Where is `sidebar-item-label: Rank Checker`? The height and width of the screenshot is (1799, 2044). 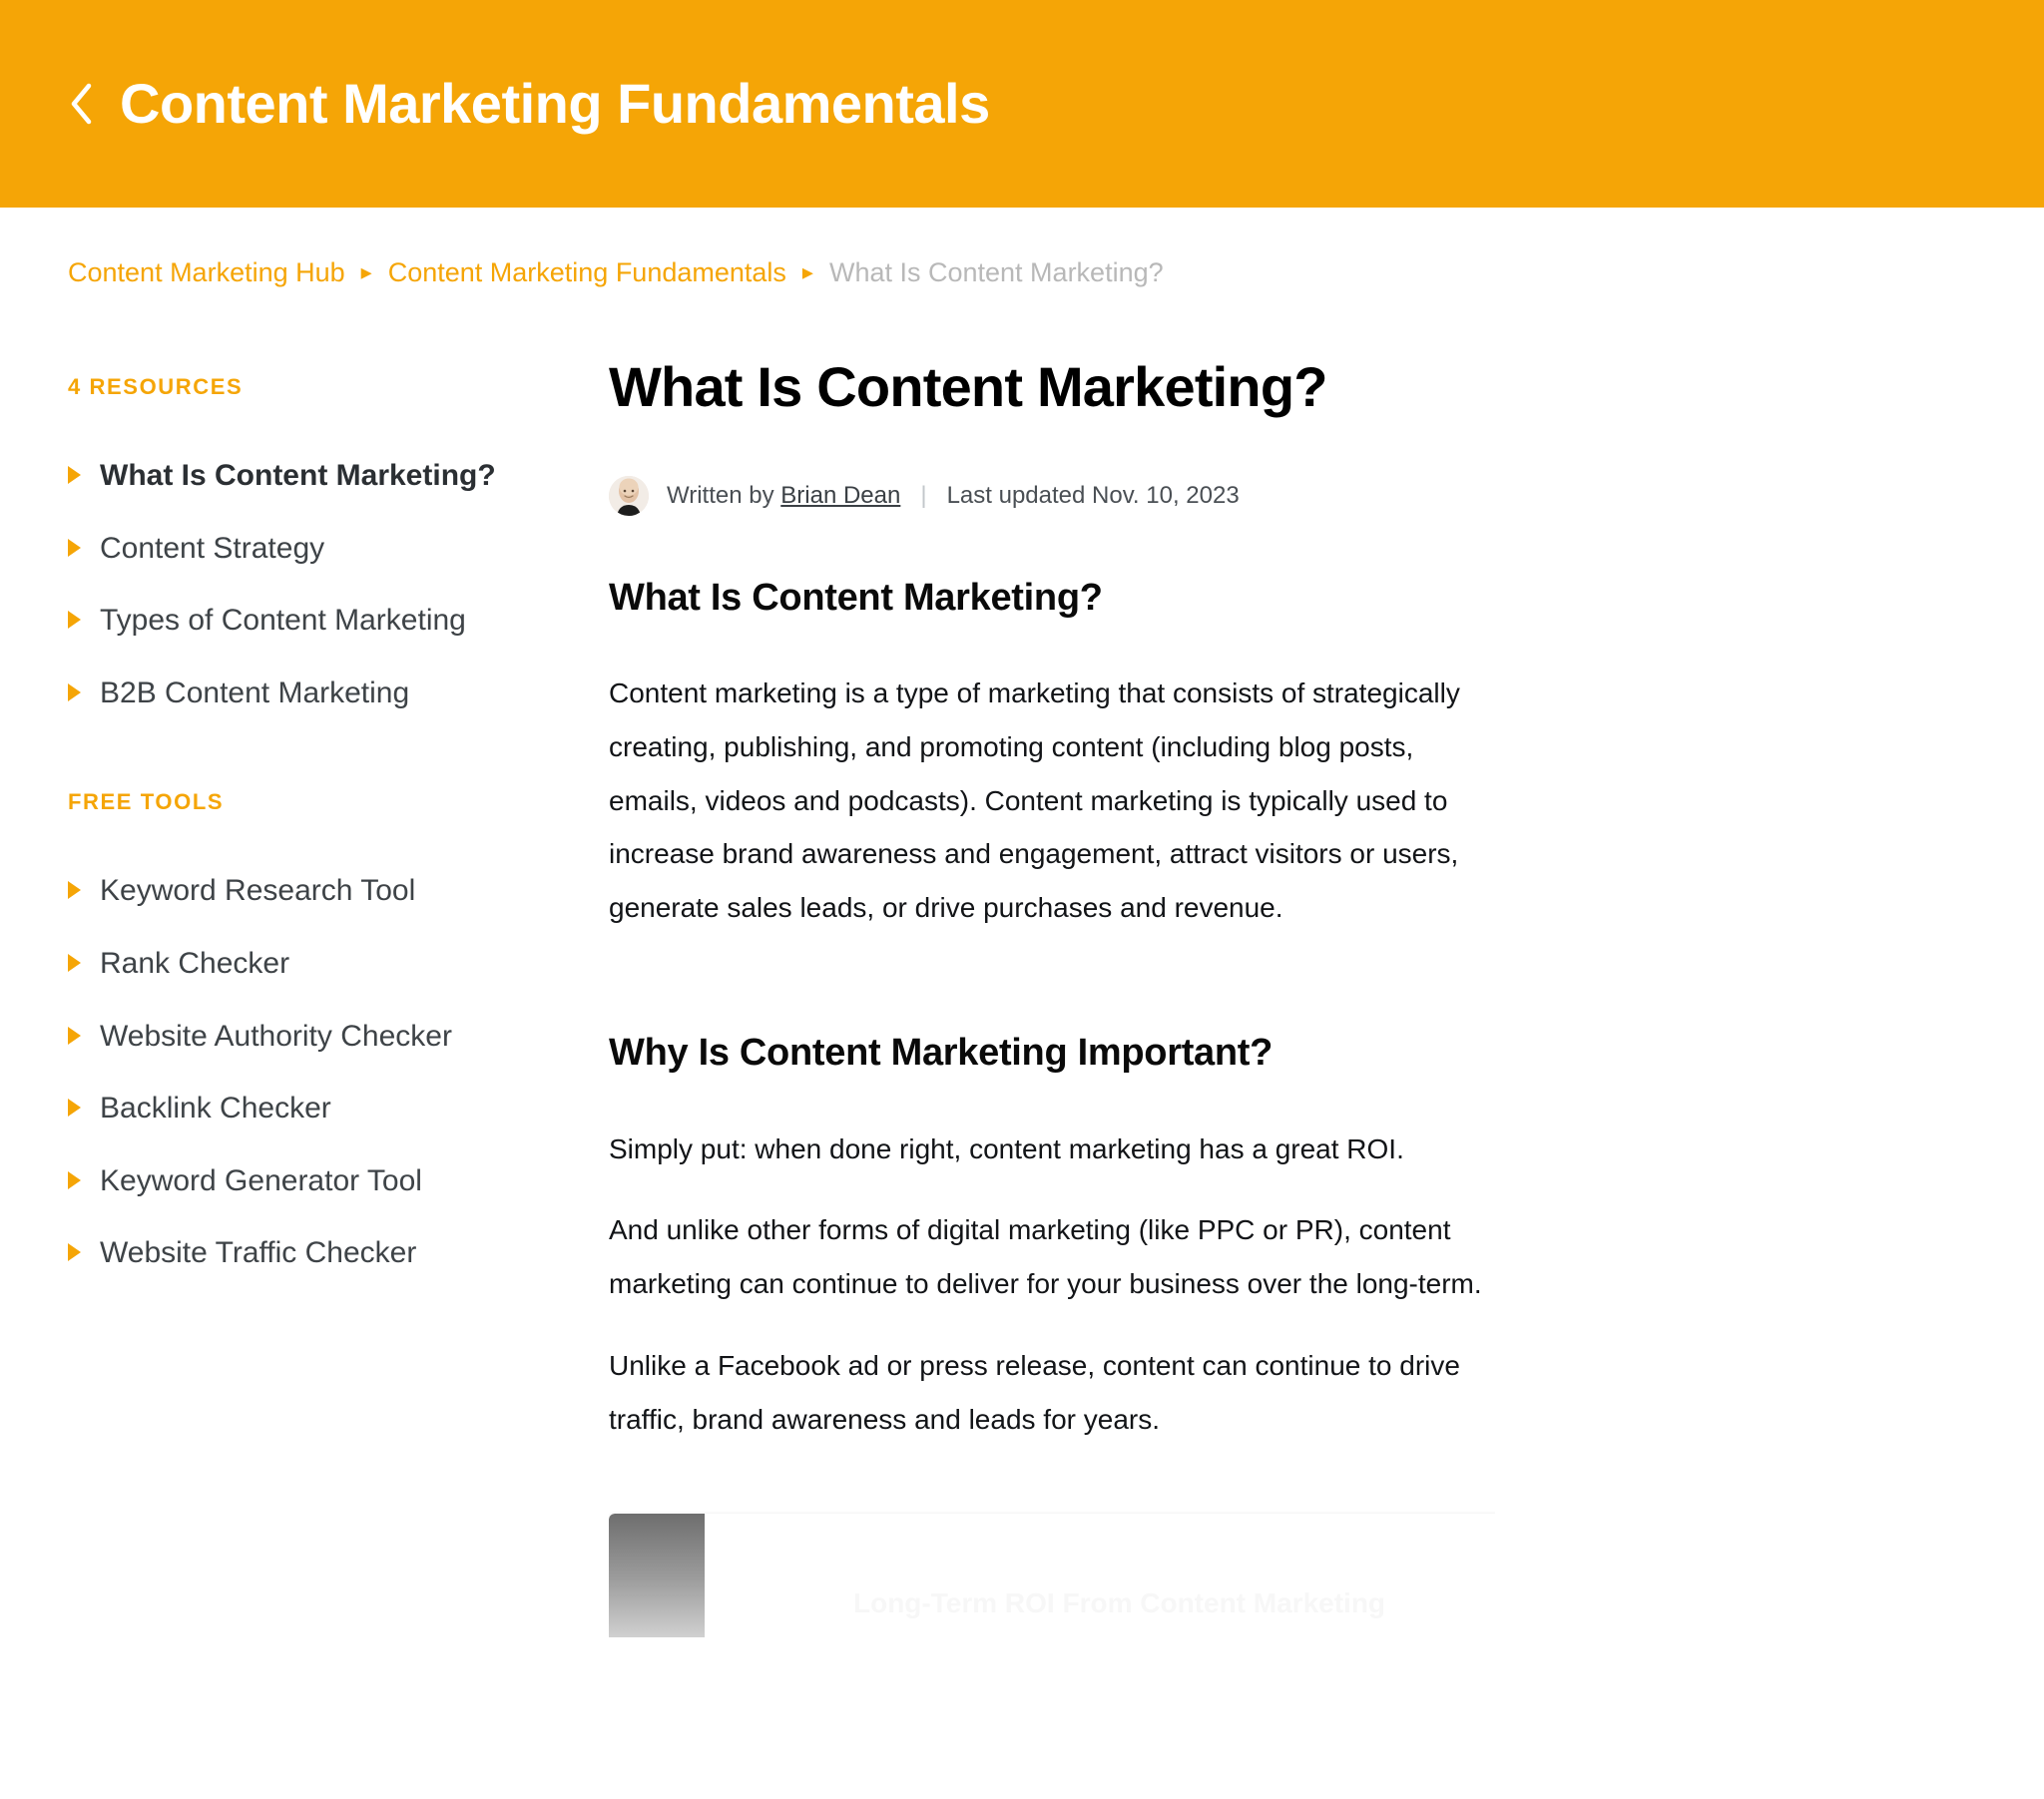 sidebar-item-label: Rank Checker is located at coordinates (195, 963).